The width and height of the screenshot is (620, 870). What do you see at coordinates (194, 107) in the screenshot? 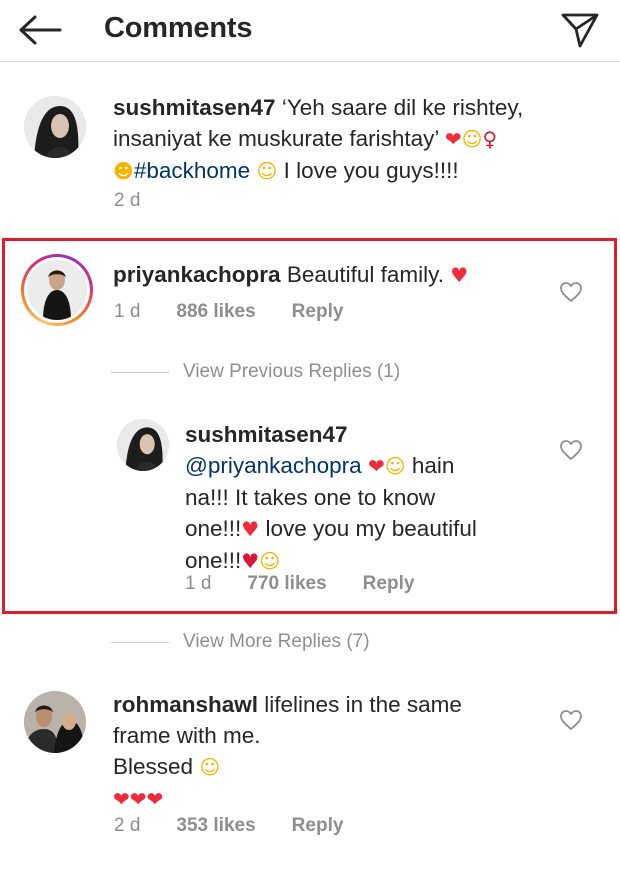
I see `caption-username: sushmitasen47` at bounding box center [194, 107].